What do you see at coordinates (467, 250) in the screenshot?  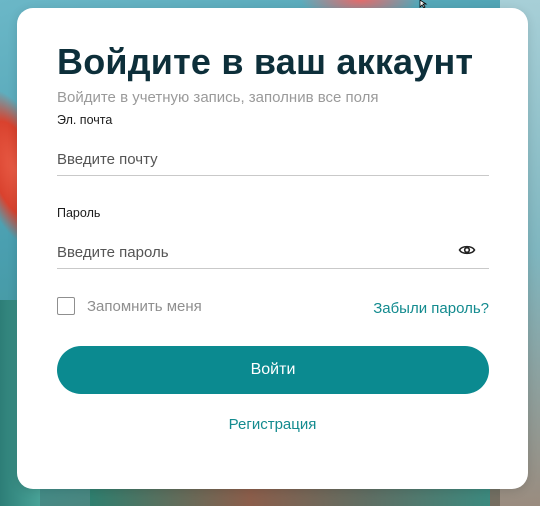 I see `eye-icon` at bounding box center [467, 250].